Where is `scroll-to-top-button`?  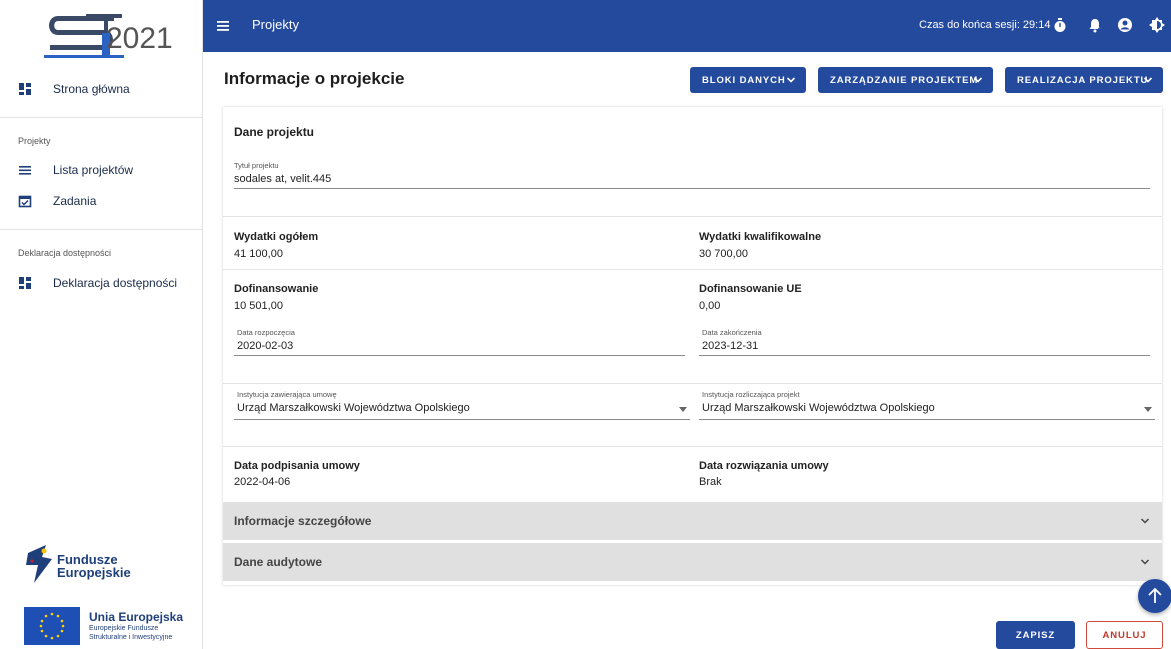 scroll-to-top-button is located at coordinates (1154, 596).